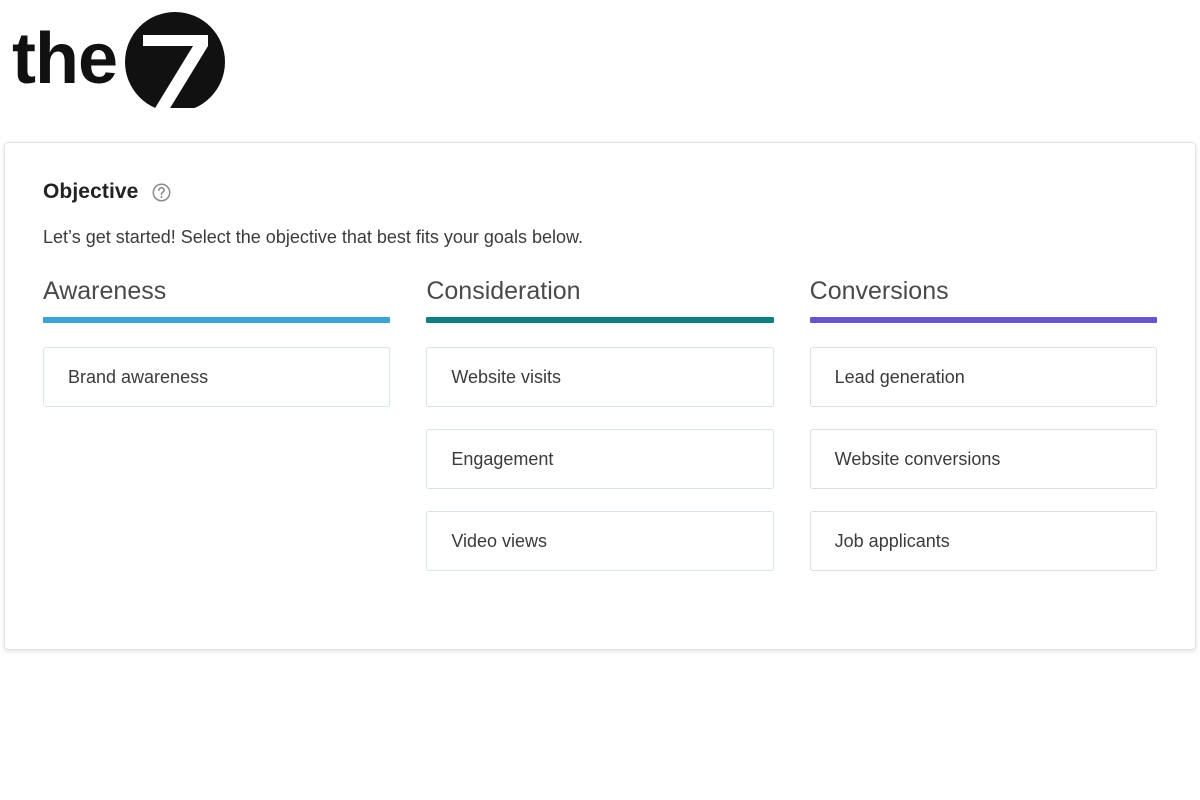 This screenshot has width=1200, height=800. Describe the element at coordinates (105, 290) in the screenshot. I see `column-title-awareness: Awareness` at that location.